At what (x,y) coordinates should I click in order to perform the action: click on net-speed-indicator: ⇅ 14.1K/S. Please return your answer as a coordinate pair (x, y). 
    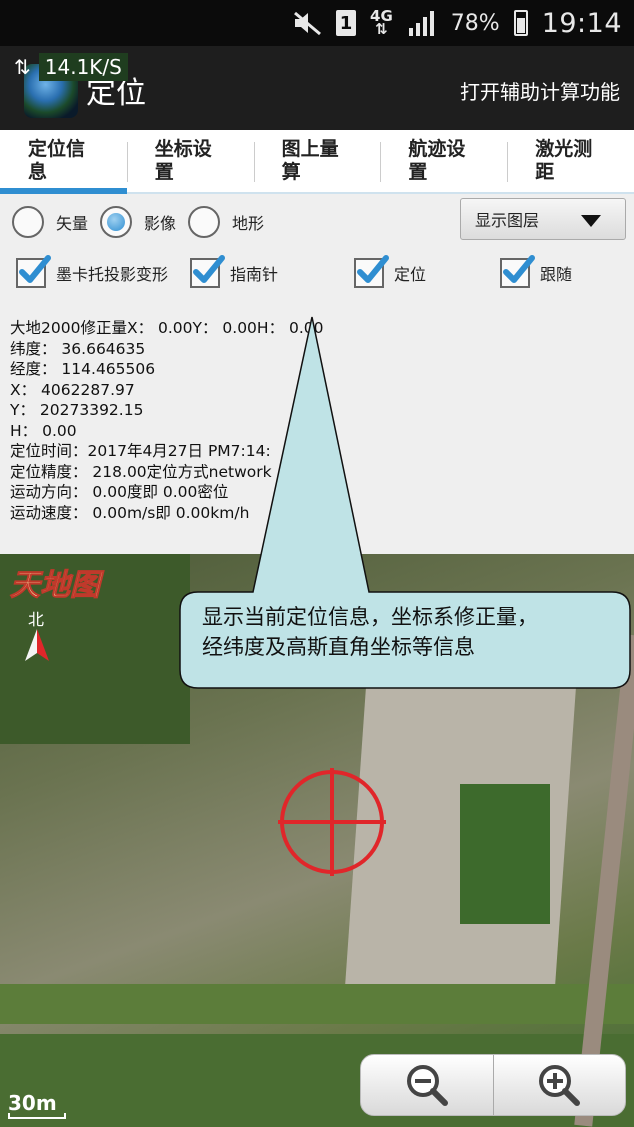
    Looking at the image, I should click on (71, 67).